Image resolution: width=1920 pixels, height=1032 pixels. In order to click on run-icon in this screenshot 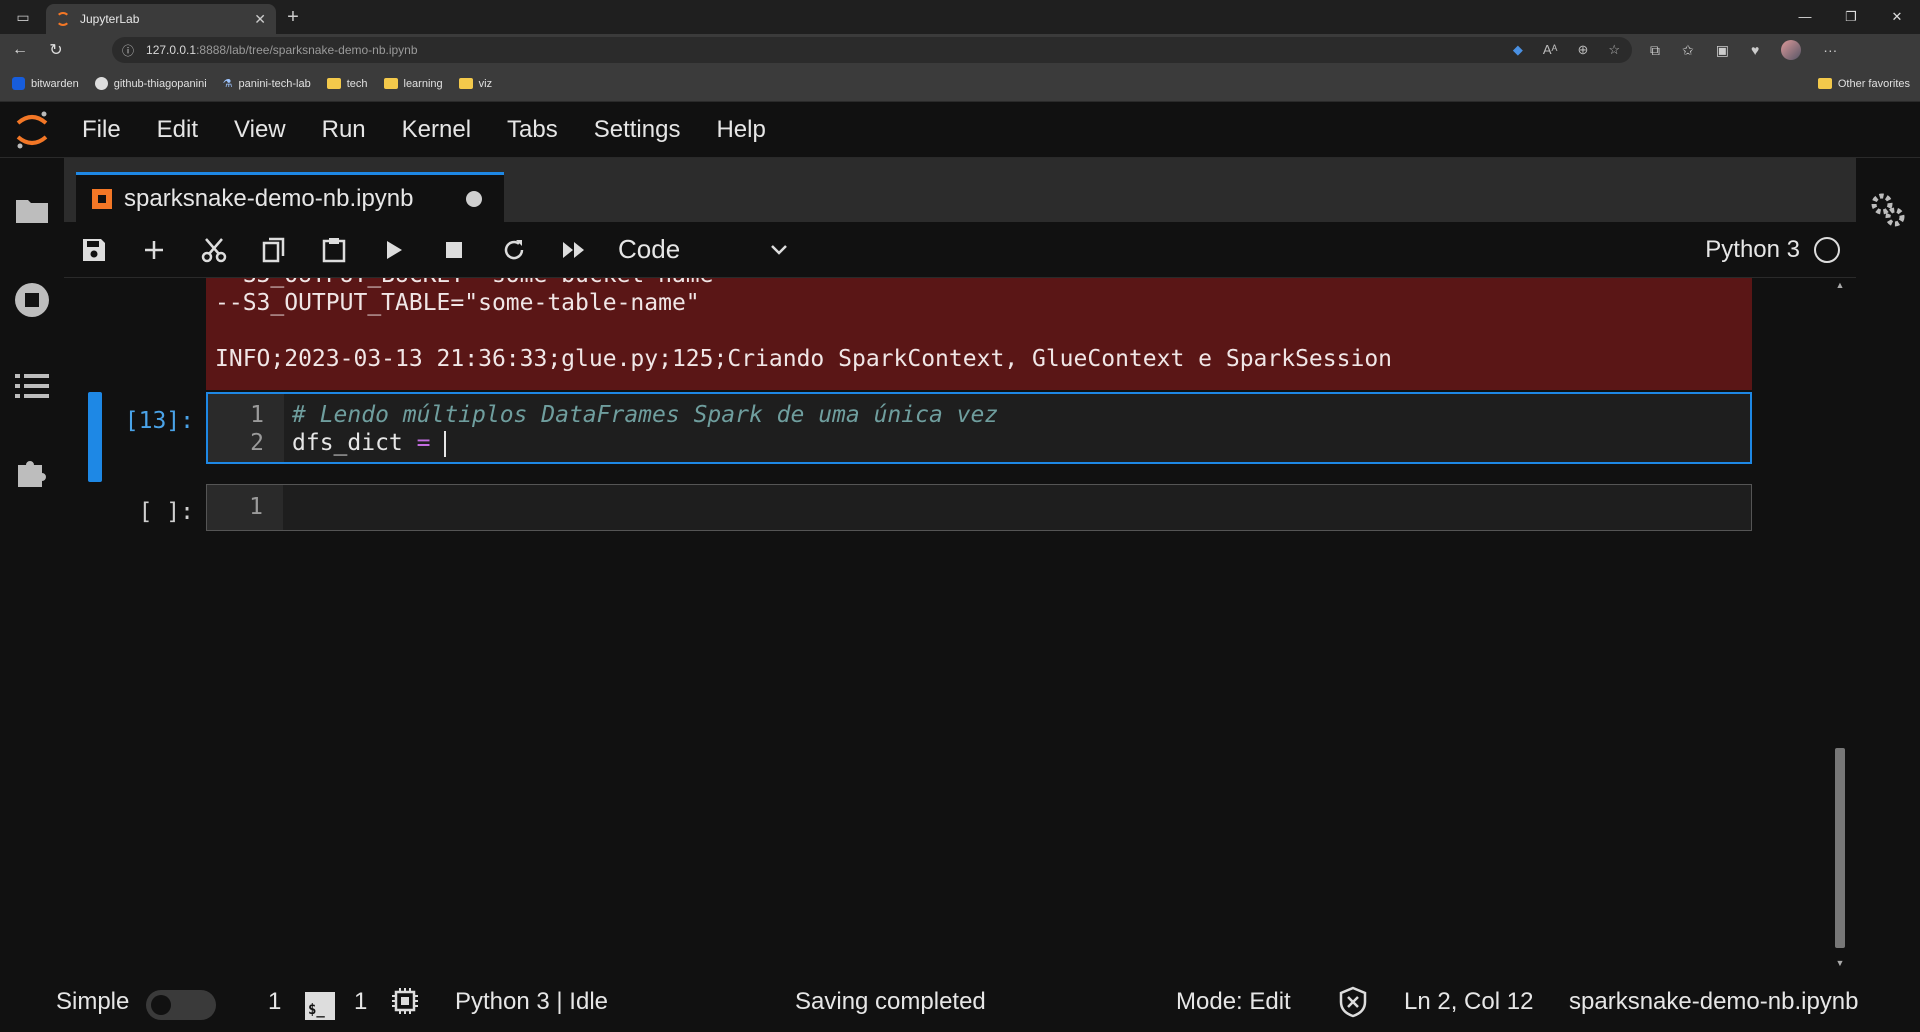, I will do `click(394, 250)`.